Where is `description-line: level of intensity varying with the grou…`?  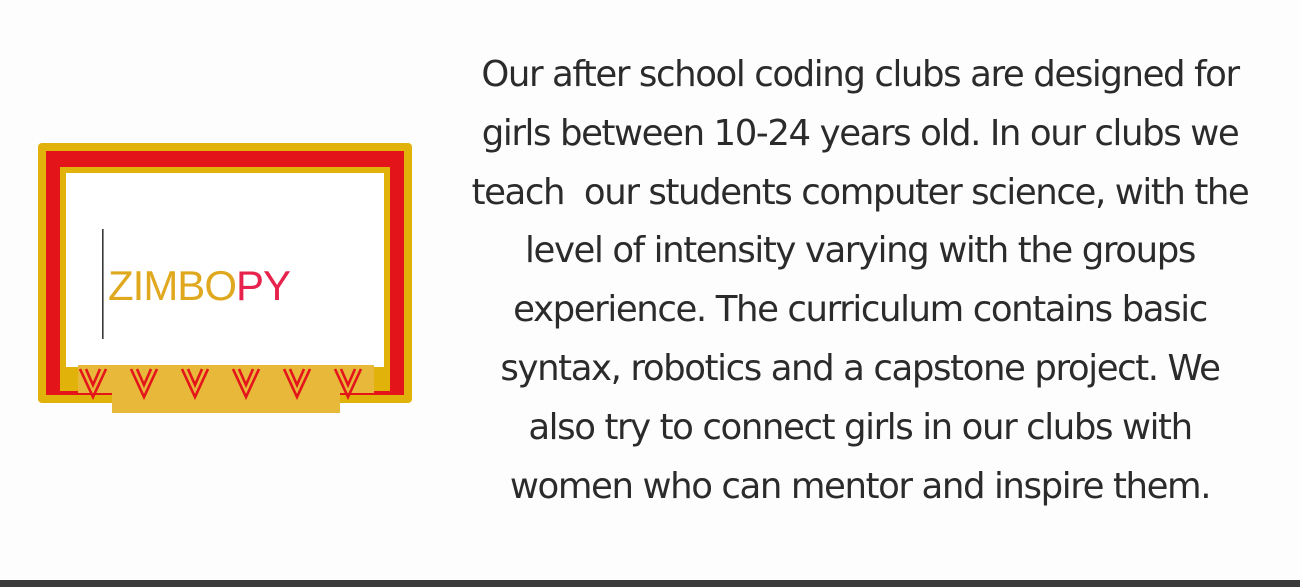 description-line: level of intensity varying with the grou… is located at coordinates (860, 251).